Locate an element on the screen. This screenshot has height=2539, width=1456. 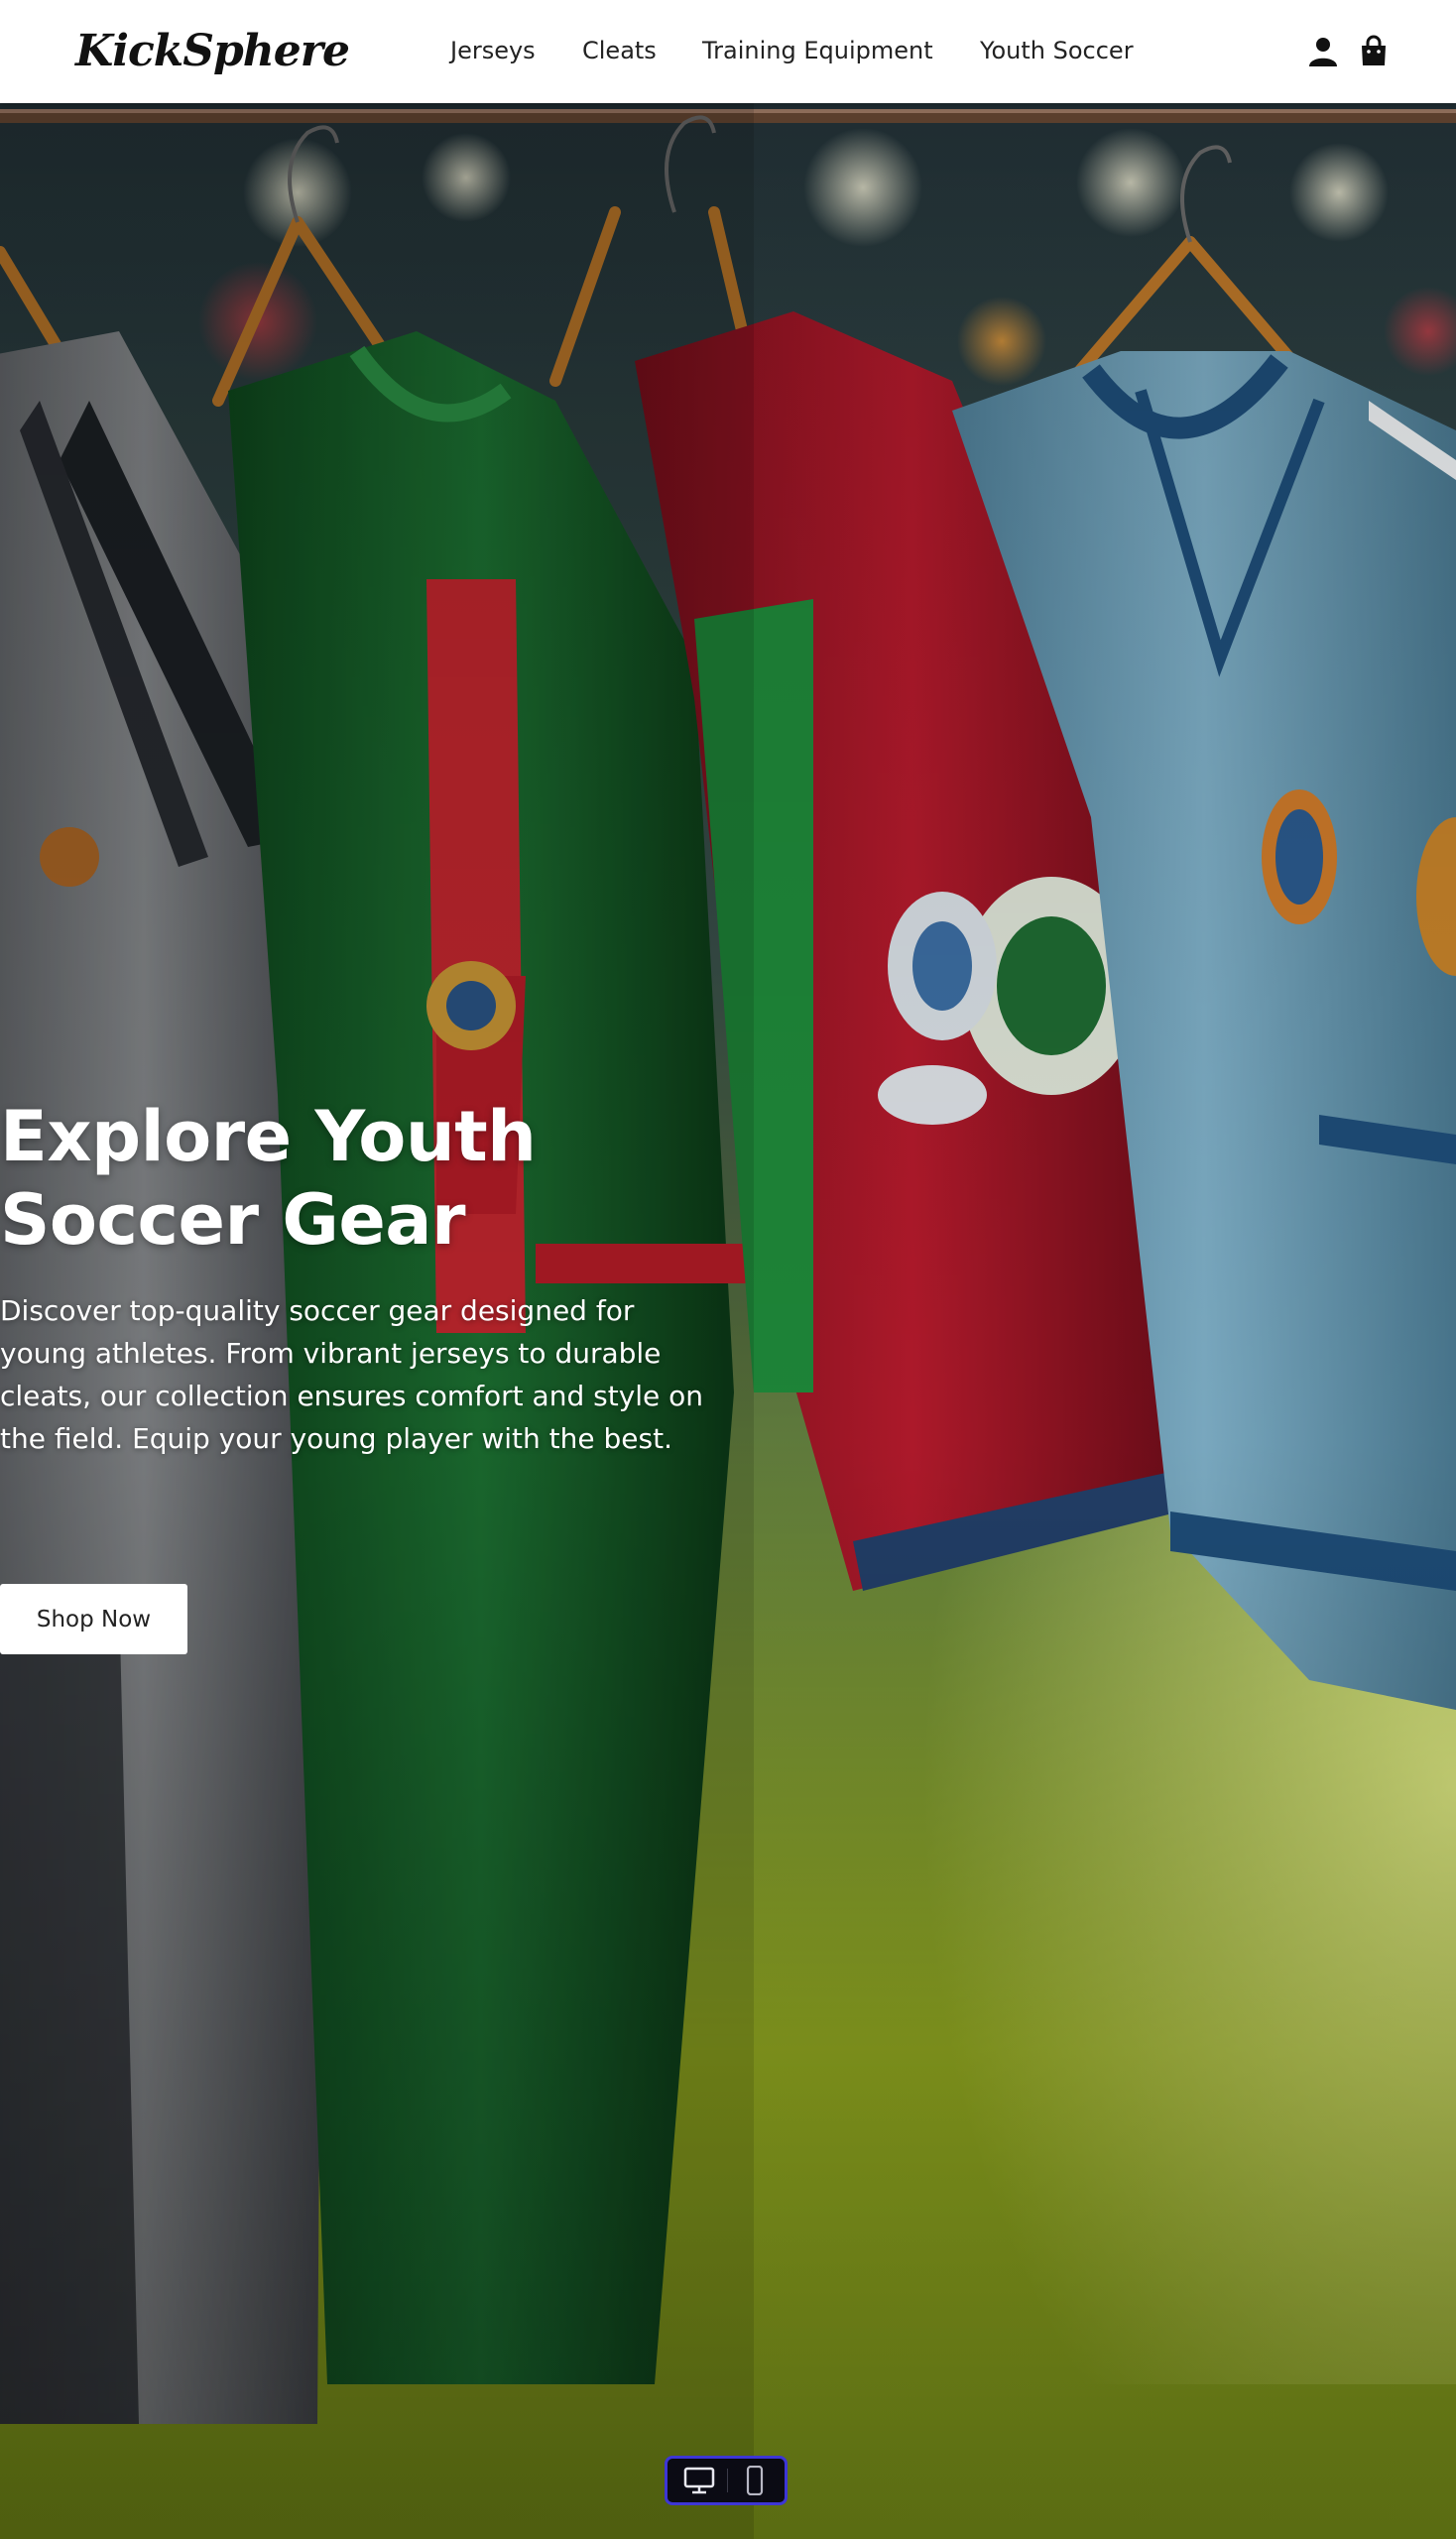
mobile-icon is located at coordinates (755, 2480).